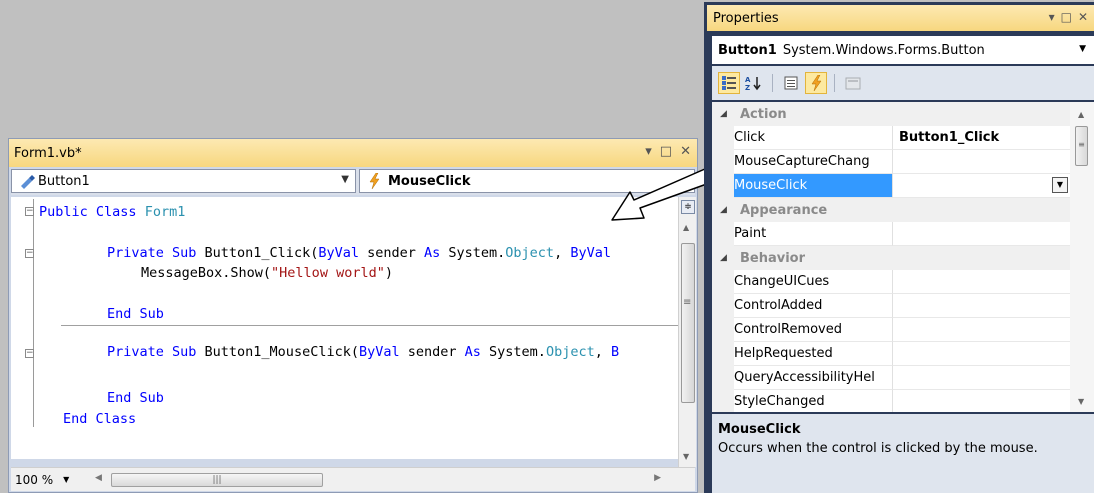 This screenshot has height=493, width=1094. I want to click on scroll-thumb, so click(688, 323).